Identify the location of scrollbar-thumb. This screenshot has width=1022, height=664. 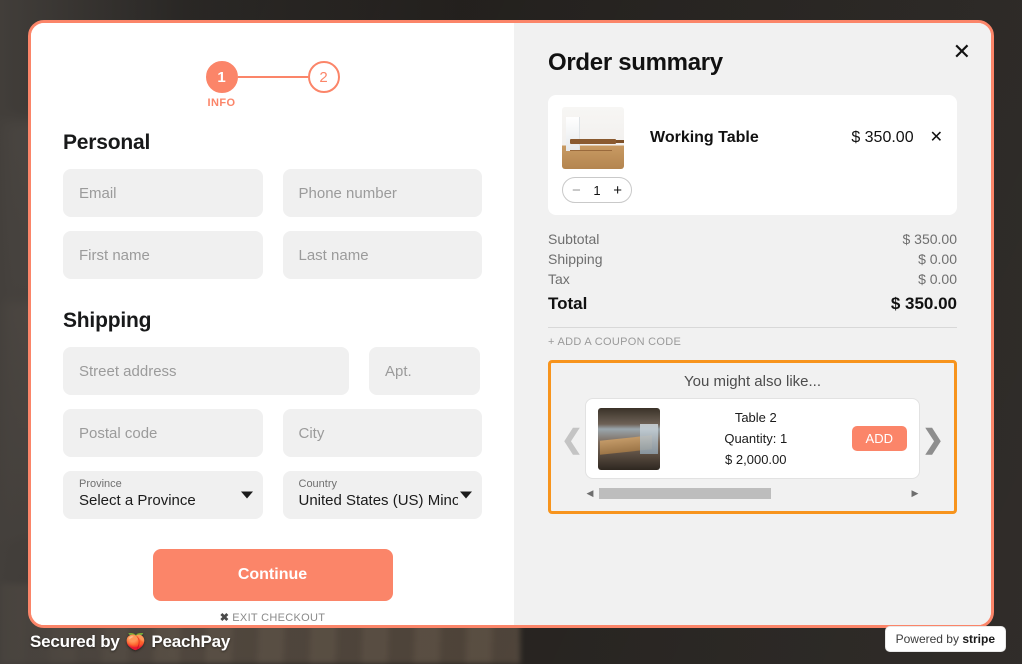
(685, 493).